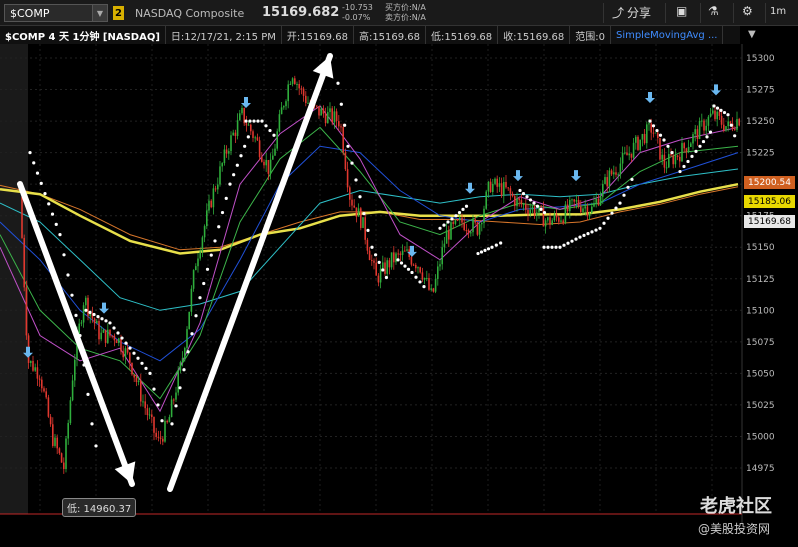 Image resolution: width=798 pixels, height=547 pixels. Describe the element at coordinates (83, 35) in the screenshot. I see `chart-title: $COMP 4 天 1分钟 [NASDAQ]` at that location.